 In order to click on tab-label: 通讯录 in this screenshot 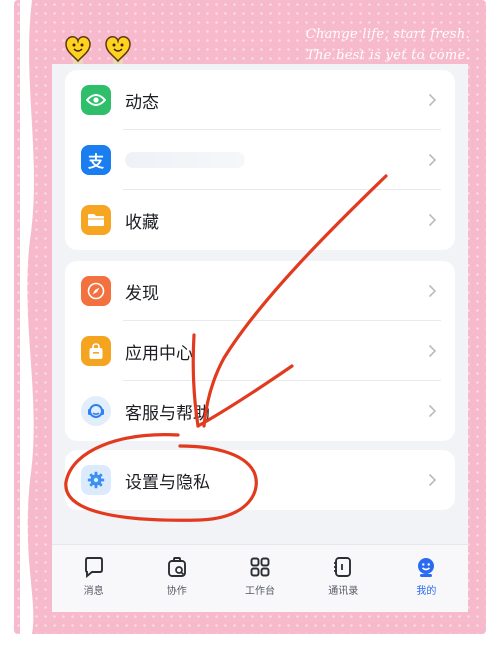, I will do `click(343, 591)`.